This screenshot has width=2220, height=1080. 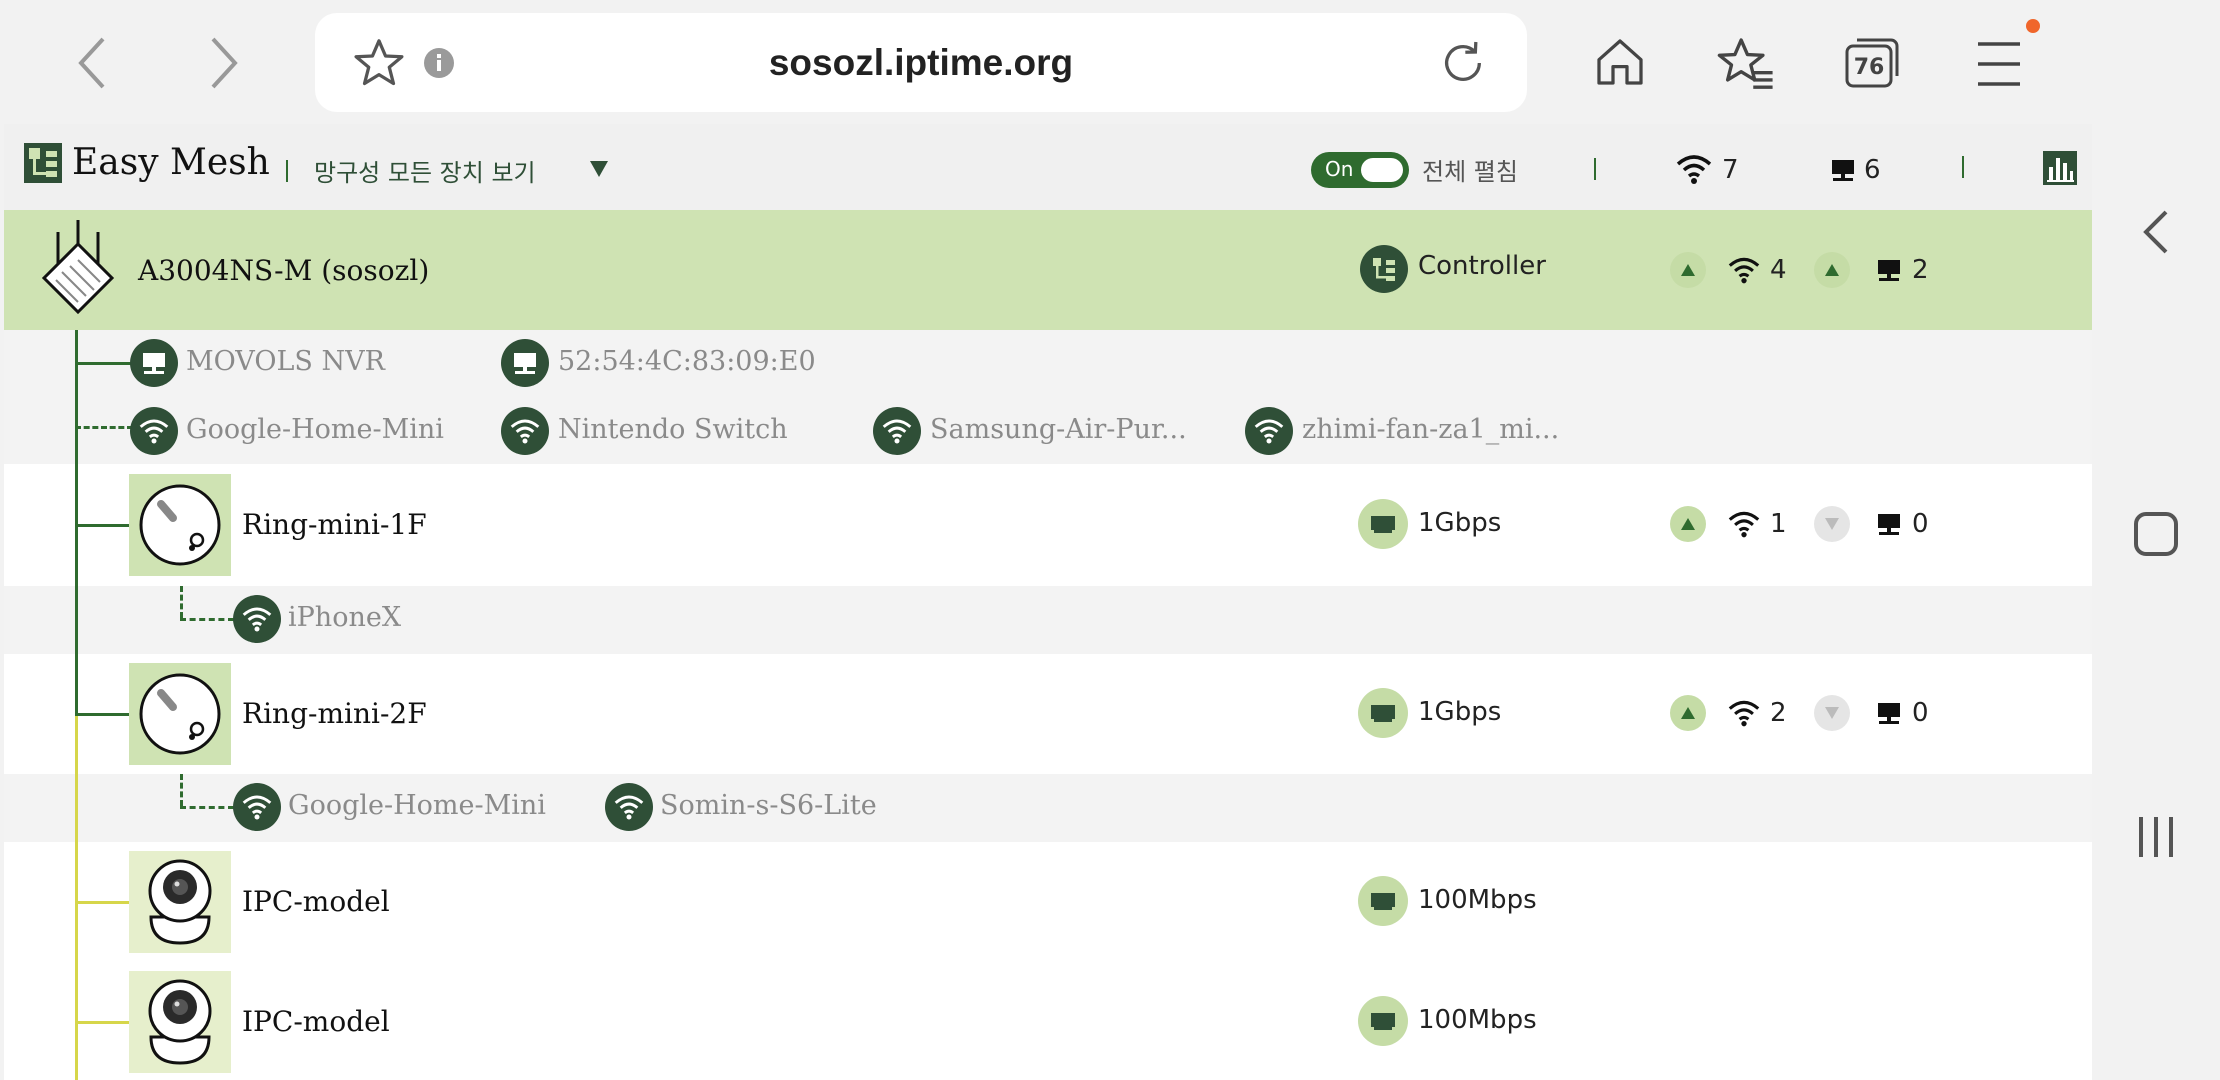 I want to click on controller-wired-count: 2, so click(x=1920, y=270).